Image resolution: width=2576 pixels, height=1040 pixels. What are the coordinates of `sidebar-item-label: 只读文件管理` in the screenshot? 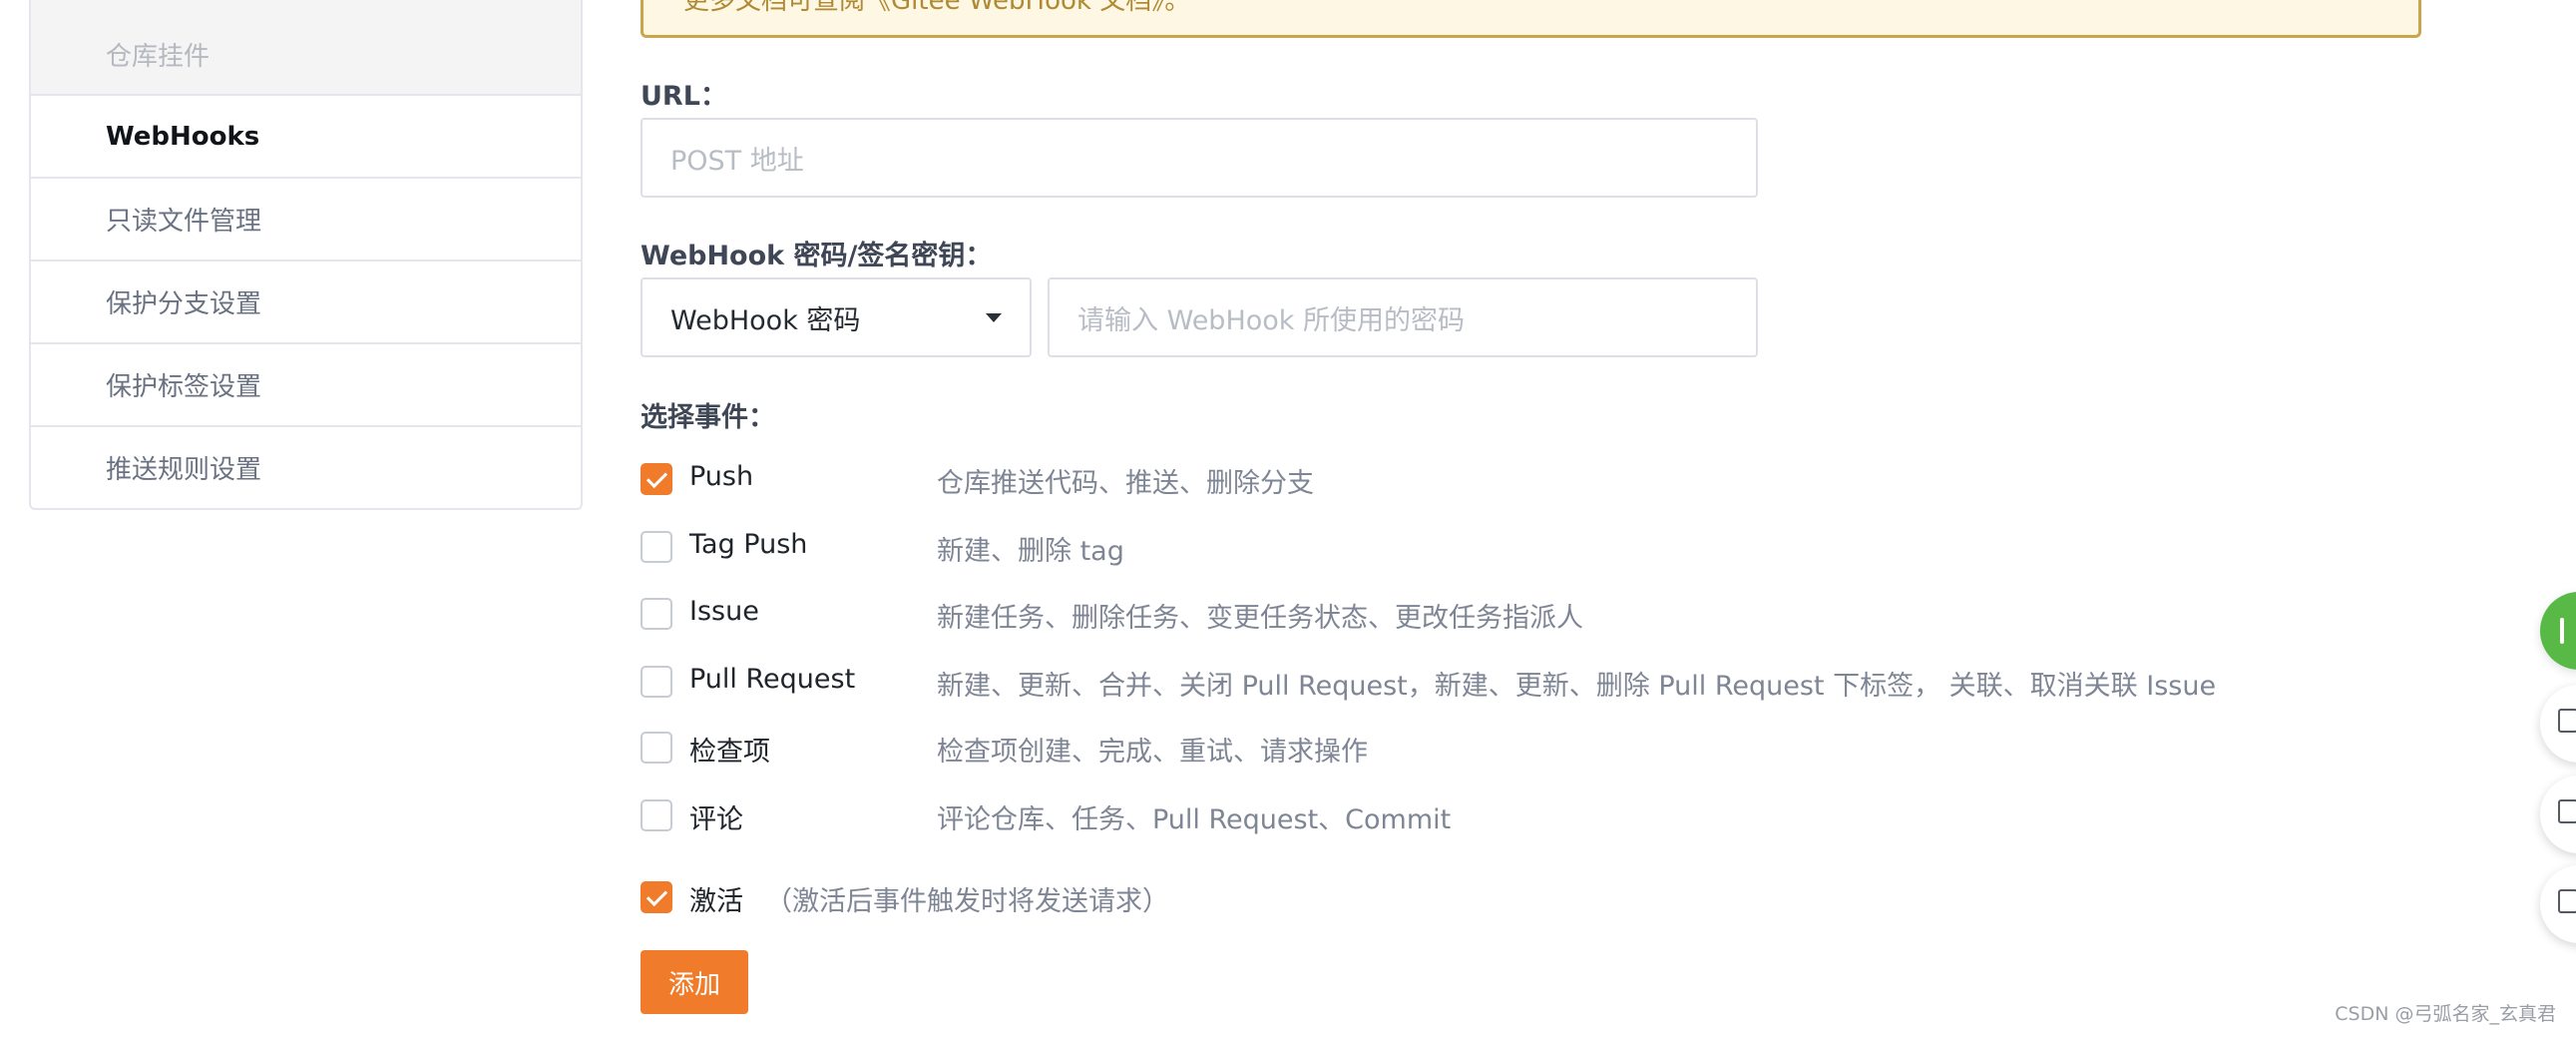 It's located at (184, 222).